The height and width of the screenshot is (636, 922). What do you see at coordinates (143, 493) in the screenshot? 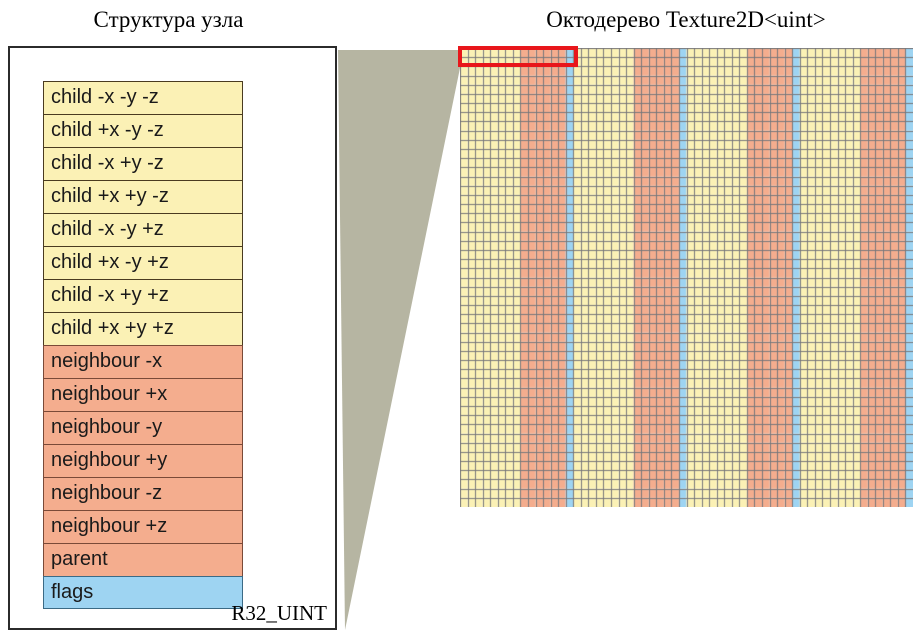
I see `node-field-row: neighbour -z` at bounding box center [143, 493].